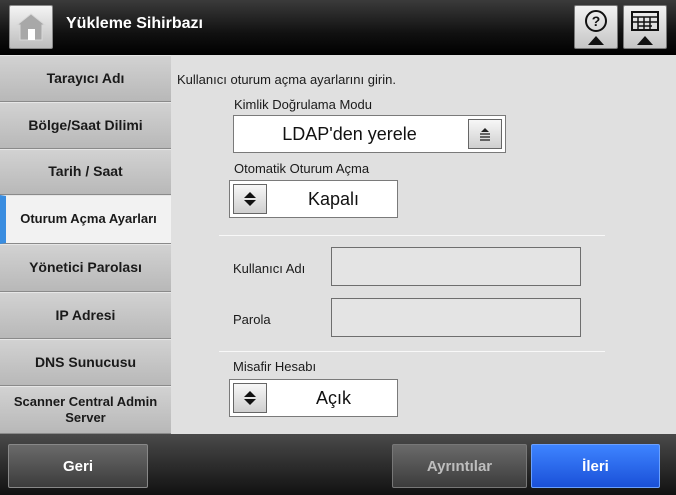 The image size is (676, 495). What do you see at coordinates (85, 410) in the screenshot?
I see `sidebar-item-scanner-central-admin: Scanner Central Admin Server` at bounding box center [85, 410].